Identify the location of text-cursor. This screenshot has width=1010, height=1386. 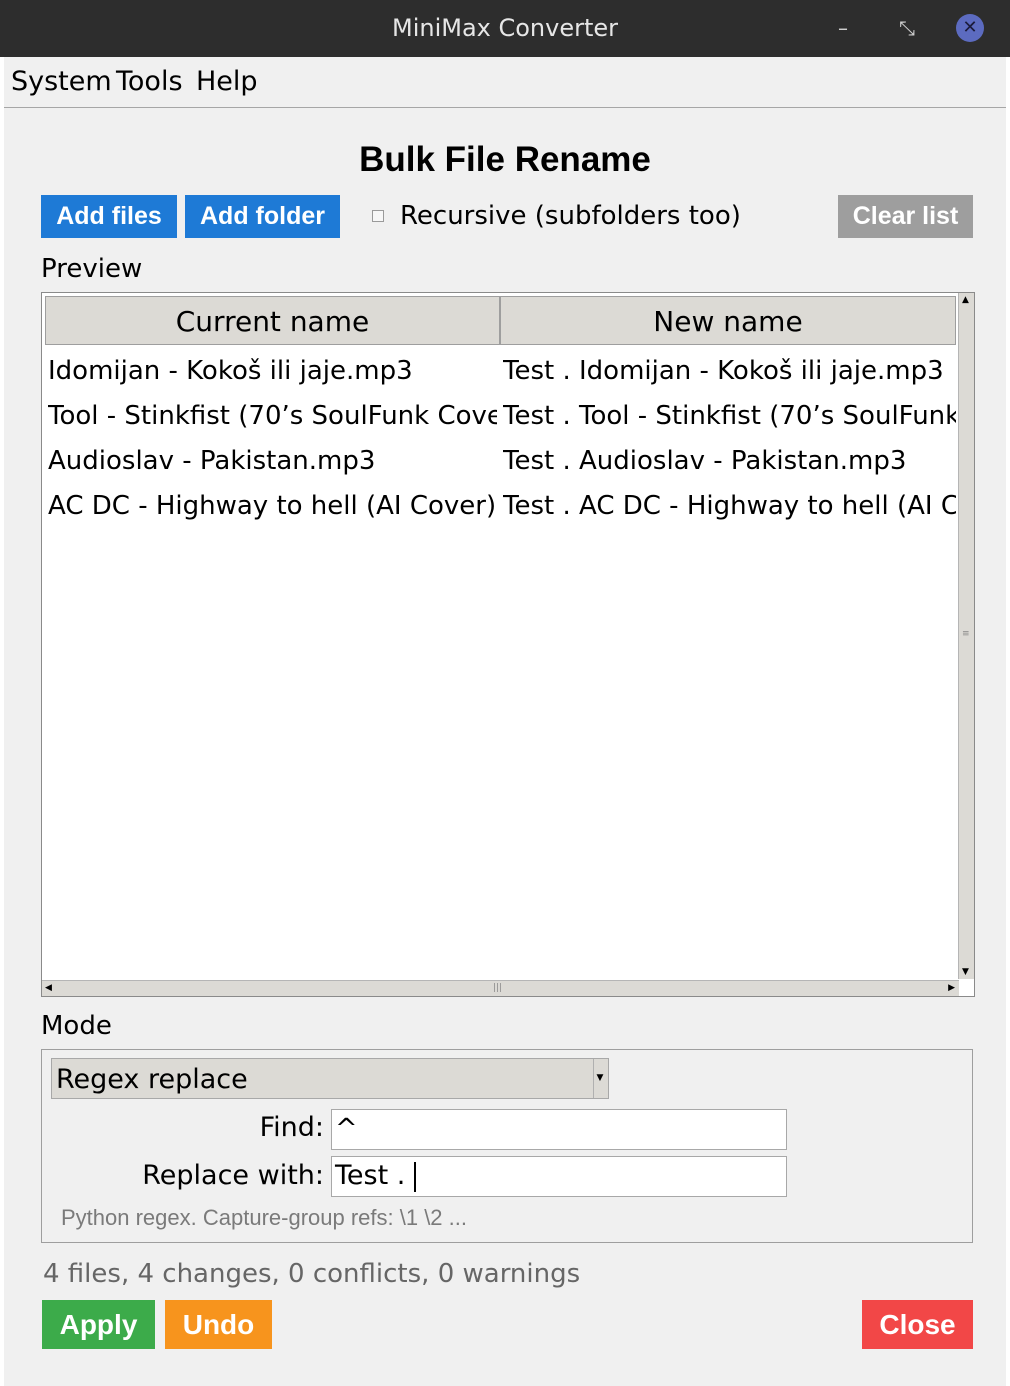
(414, 1176).